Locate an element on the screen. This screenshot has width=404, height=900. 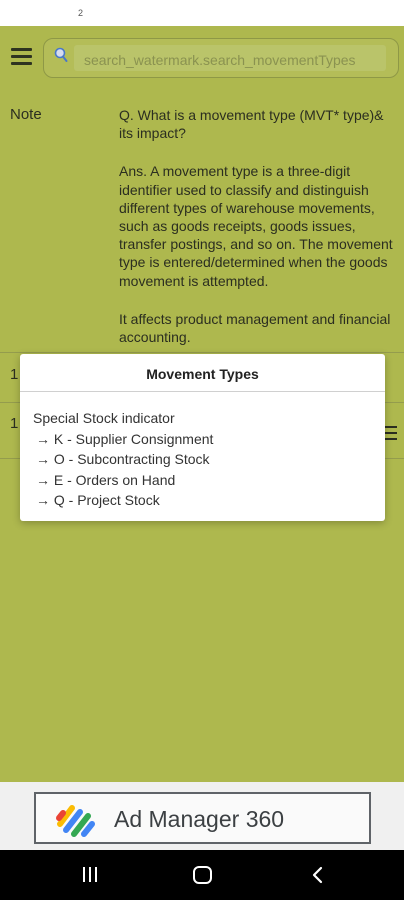
dialog-divider is located at coordinates (202, 391).